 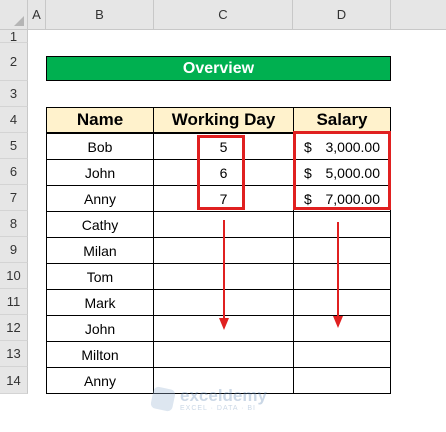 I want to click on fill-down-arrow-line-d, so click(x=338, y=270).